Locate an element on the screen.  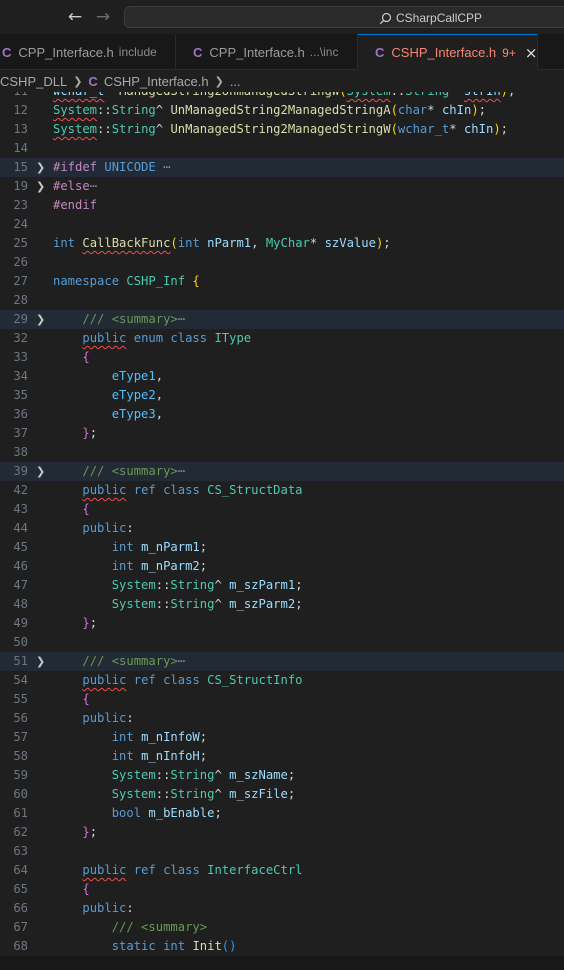
code-line: 26 is located at coordinates (282, 262).